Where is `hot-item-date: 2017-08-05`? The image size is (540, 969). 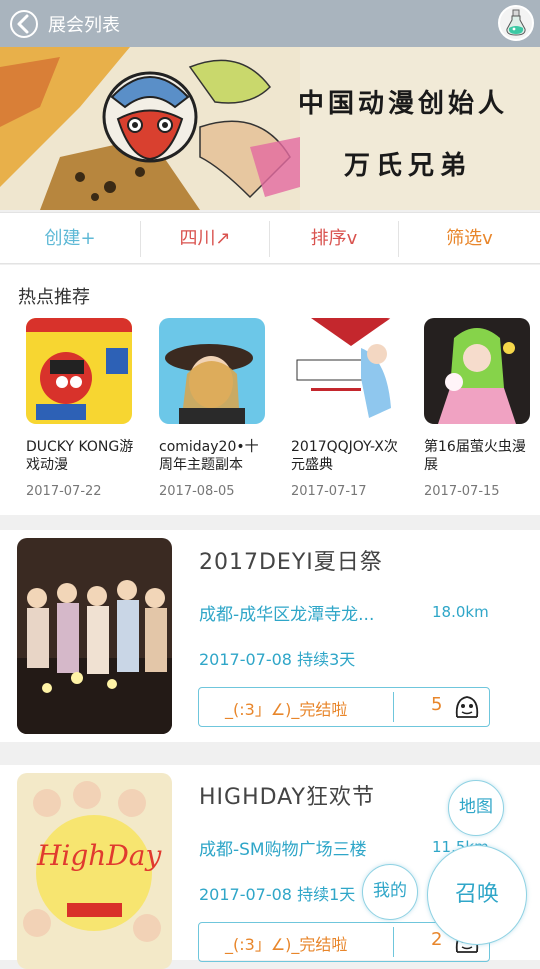 hot-item-date: 2017-08-05 is located at coordinates (197, 491).